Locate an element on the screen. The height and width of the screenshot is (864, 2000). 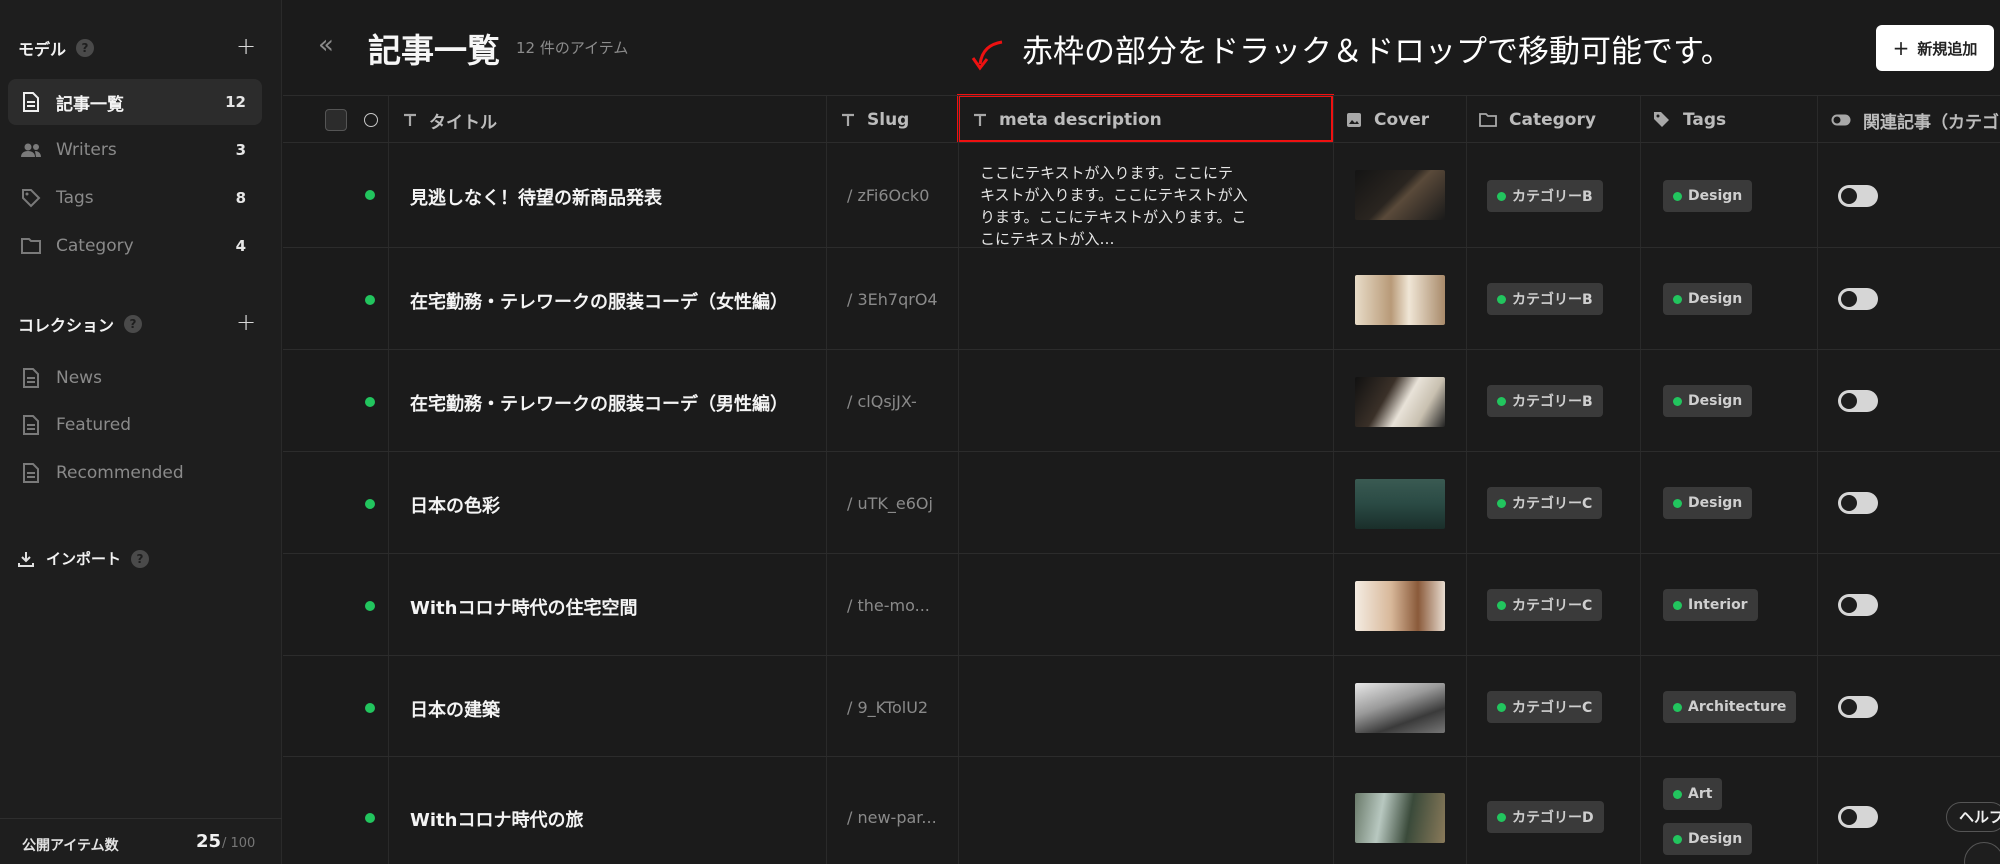
add-new-button: + 新規追加 is located at coordinates (1935, 48).